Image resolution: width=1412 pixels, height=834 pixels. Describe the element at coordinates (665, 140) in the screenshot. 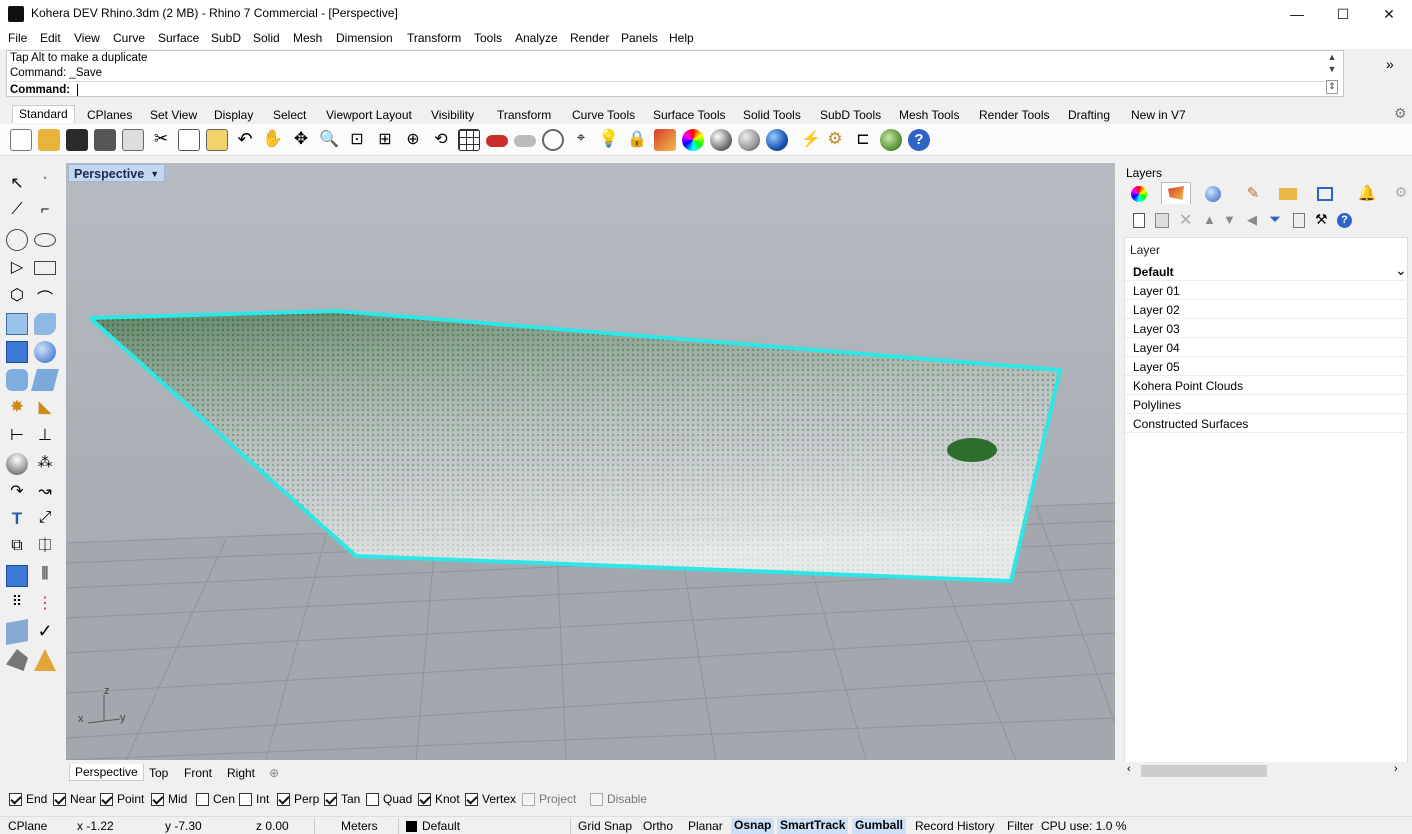

I see `layer-color-icon` at that location.